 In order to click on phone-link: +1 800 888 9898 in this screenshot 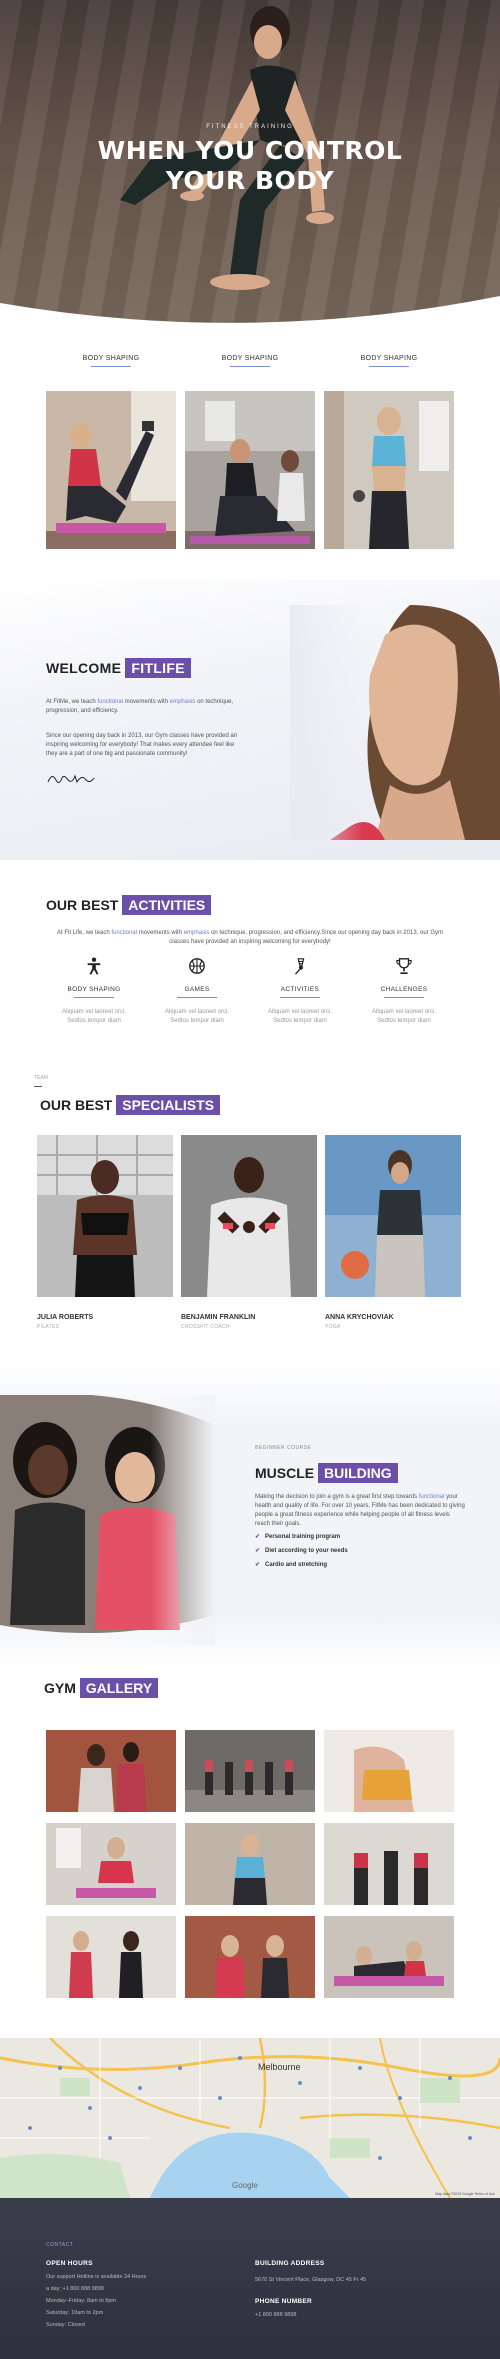, I will do `click(275, 2315)`.